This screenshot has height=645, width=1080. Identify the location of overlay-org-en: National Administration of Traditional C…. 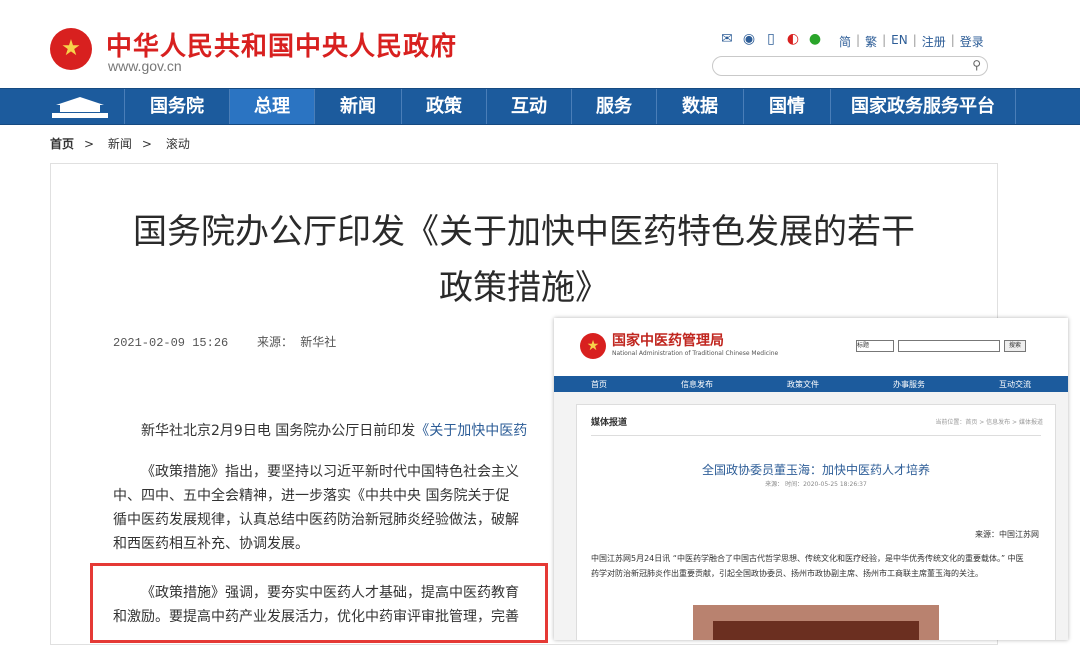
(695, 353).